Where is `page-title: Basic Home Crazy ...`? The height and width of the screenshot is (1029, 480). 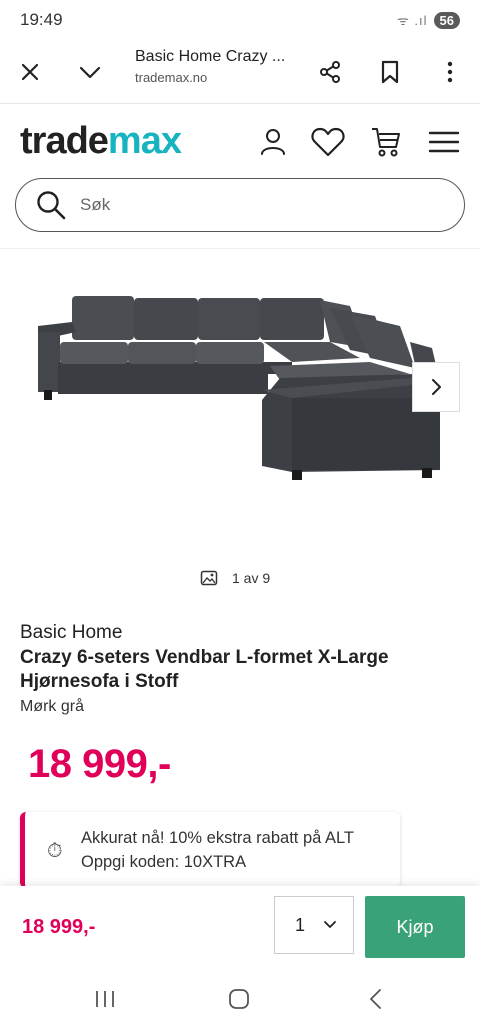
page-title: Basic Home Crazy ... is located at coordinates (210, 56).